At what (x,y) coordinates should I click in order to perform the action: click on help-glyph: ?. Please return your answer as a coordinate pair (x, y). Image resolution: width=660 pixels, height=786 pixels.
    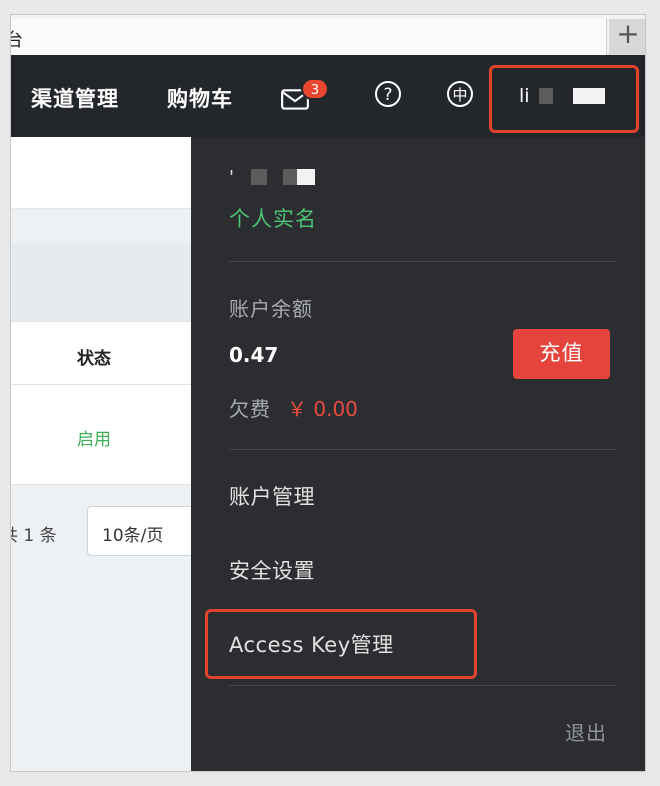
    Looking at the image, I should click on (387, 95).